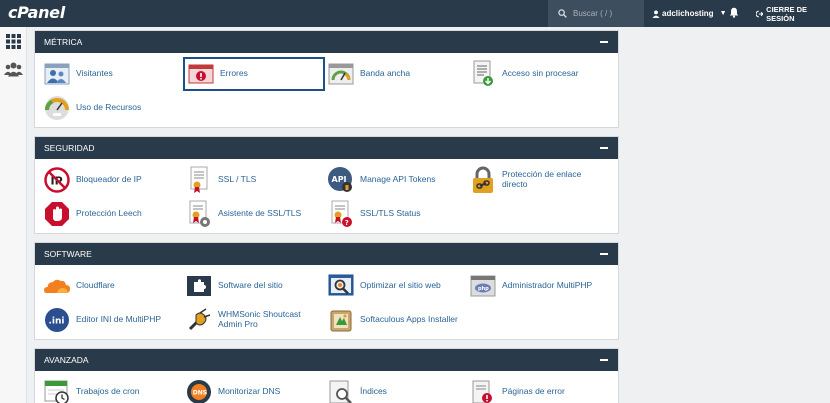 Image resolution: width=830 pixels, height=403 pixels. I want to click on svg-text: php, so click(483, 289).